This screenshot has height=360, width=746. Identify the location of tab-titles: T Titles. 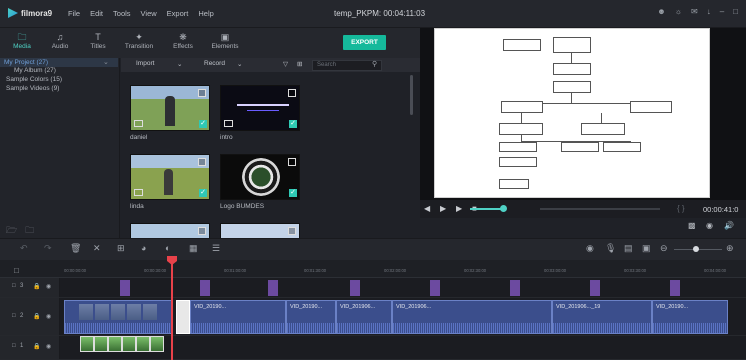
(98, 41).